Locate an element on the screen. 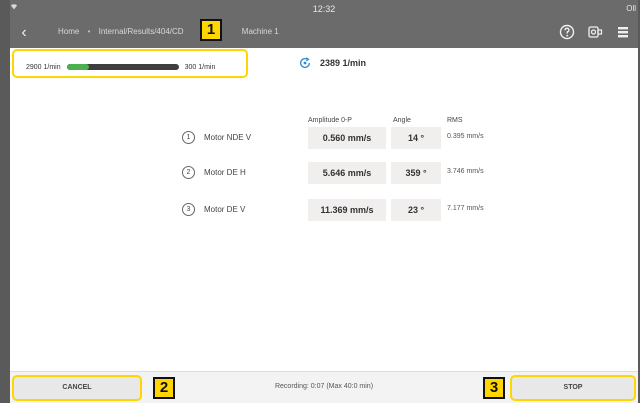  breadcrumb-path: Internal/Results/404/CD is located at coordinates (141, 31).